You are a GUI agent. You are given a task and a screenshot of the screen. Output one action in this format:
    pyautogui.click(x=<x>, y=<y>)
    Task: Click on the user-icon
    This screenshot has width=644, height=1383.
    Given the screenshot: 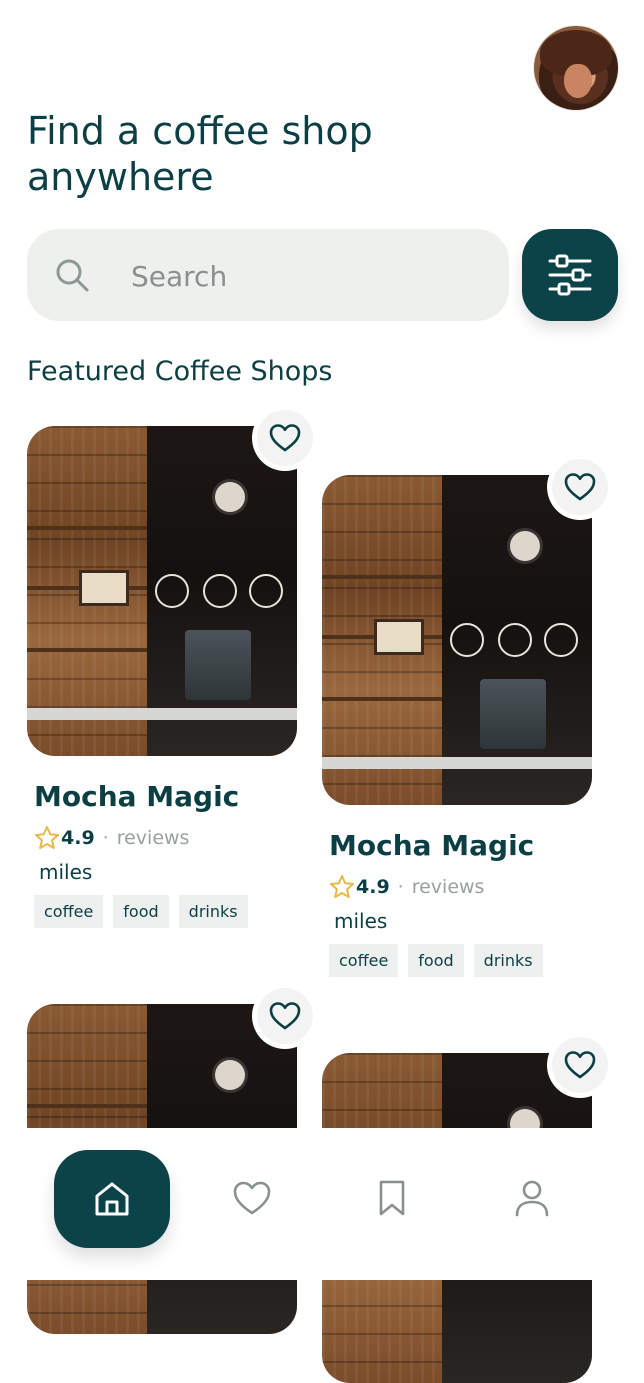 What is the action you would take?
    pyautogui.click(x=532, y=1198)
    